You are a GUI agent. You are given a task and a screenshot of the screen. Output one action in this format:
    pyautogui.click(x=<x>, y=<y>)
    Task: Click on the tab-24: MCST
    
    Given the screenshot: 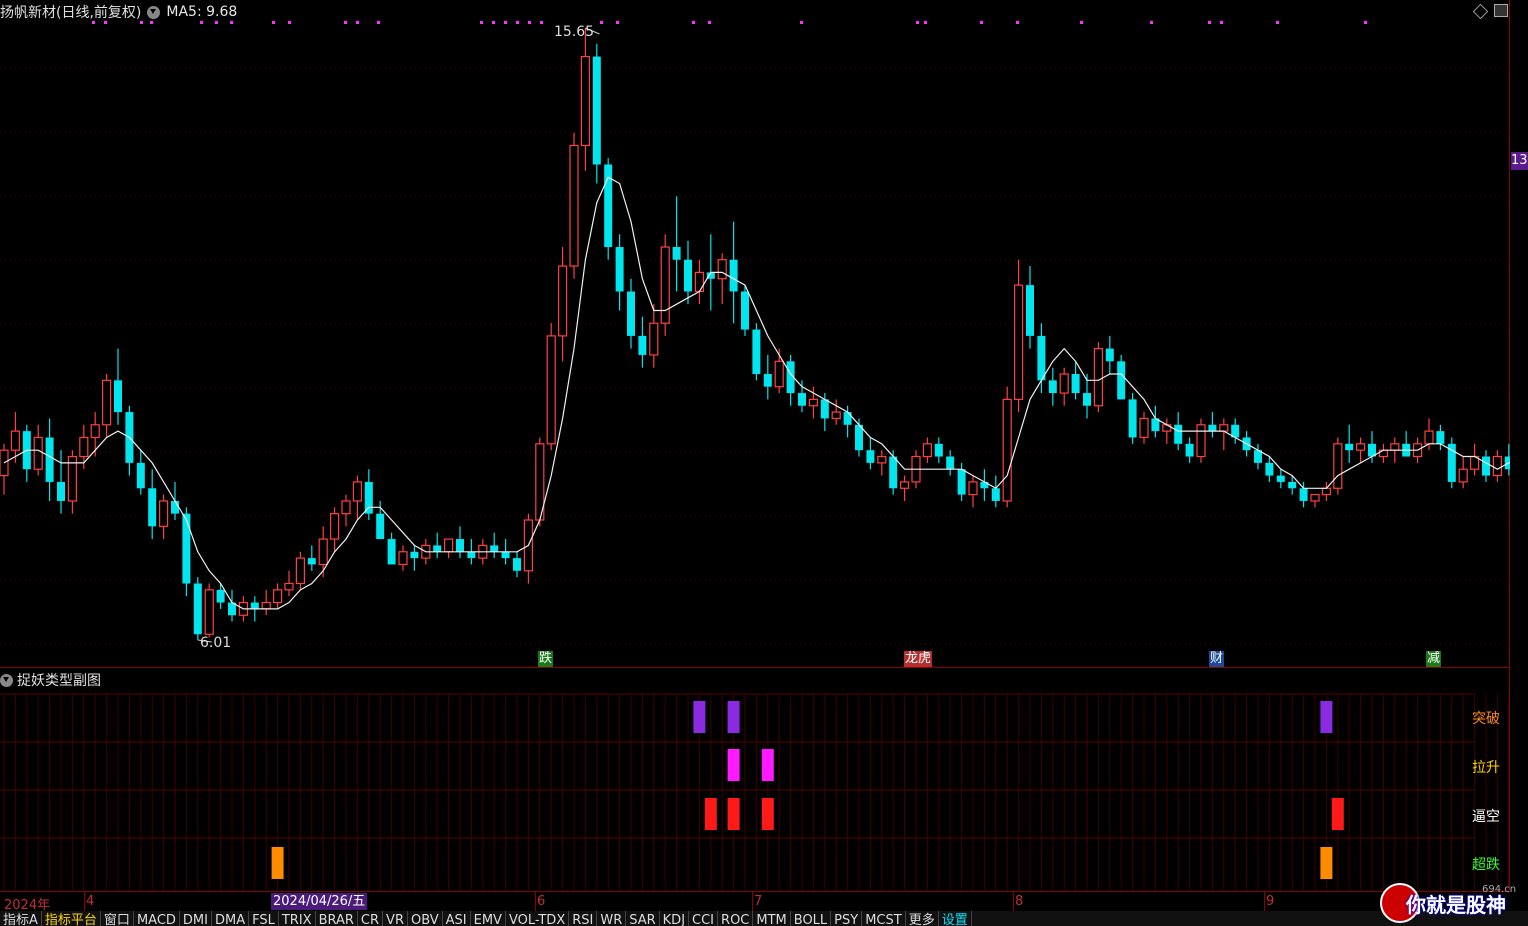 What is the action you would take?
    pyautogui.click(x=884, y=918)
    